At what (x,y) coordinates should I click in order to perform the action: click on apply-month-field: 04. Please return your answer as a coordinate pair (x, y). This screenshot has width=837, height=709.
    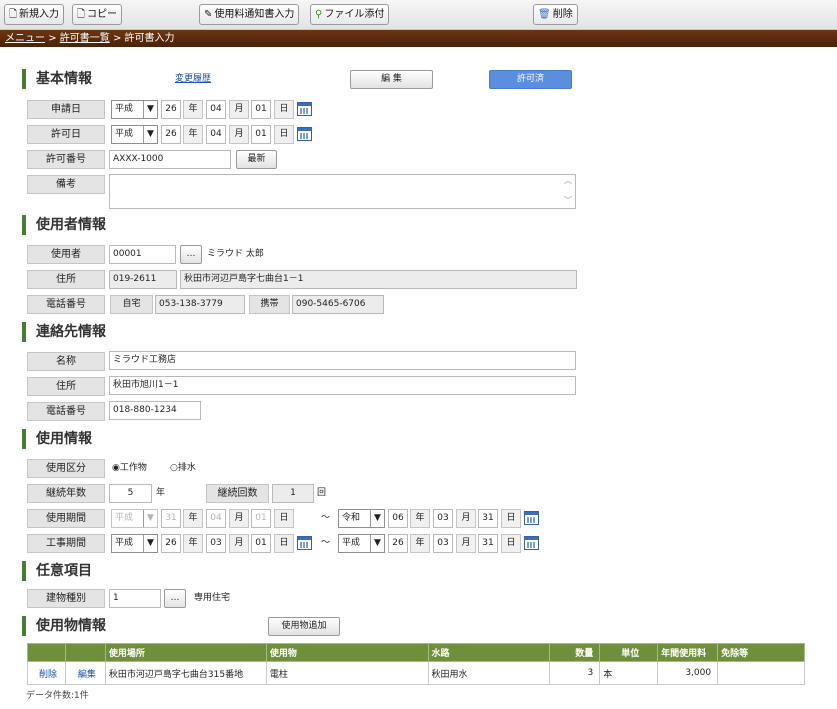
    Looking at the image, I should click on (216, 109).